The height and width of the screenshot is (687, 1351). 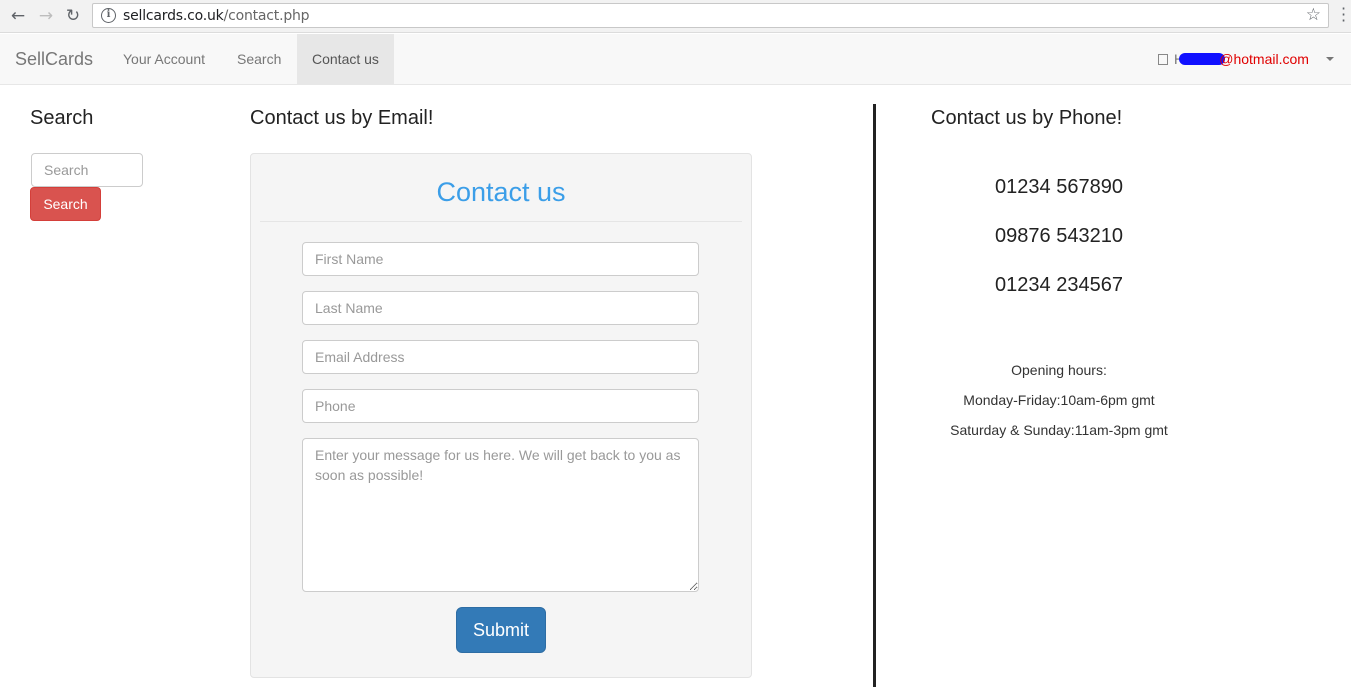 What do you see at coordinates (65, 204) in the screenshot?
I see `search-button: Search` at bounding box center [65, 204].